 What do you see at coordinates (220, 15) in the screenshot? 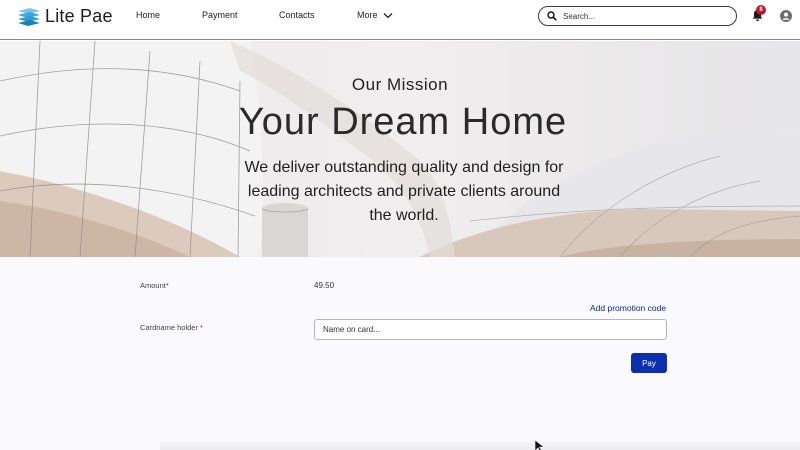
I see `nav-payment: Payment` at bounding box center [220, 15].